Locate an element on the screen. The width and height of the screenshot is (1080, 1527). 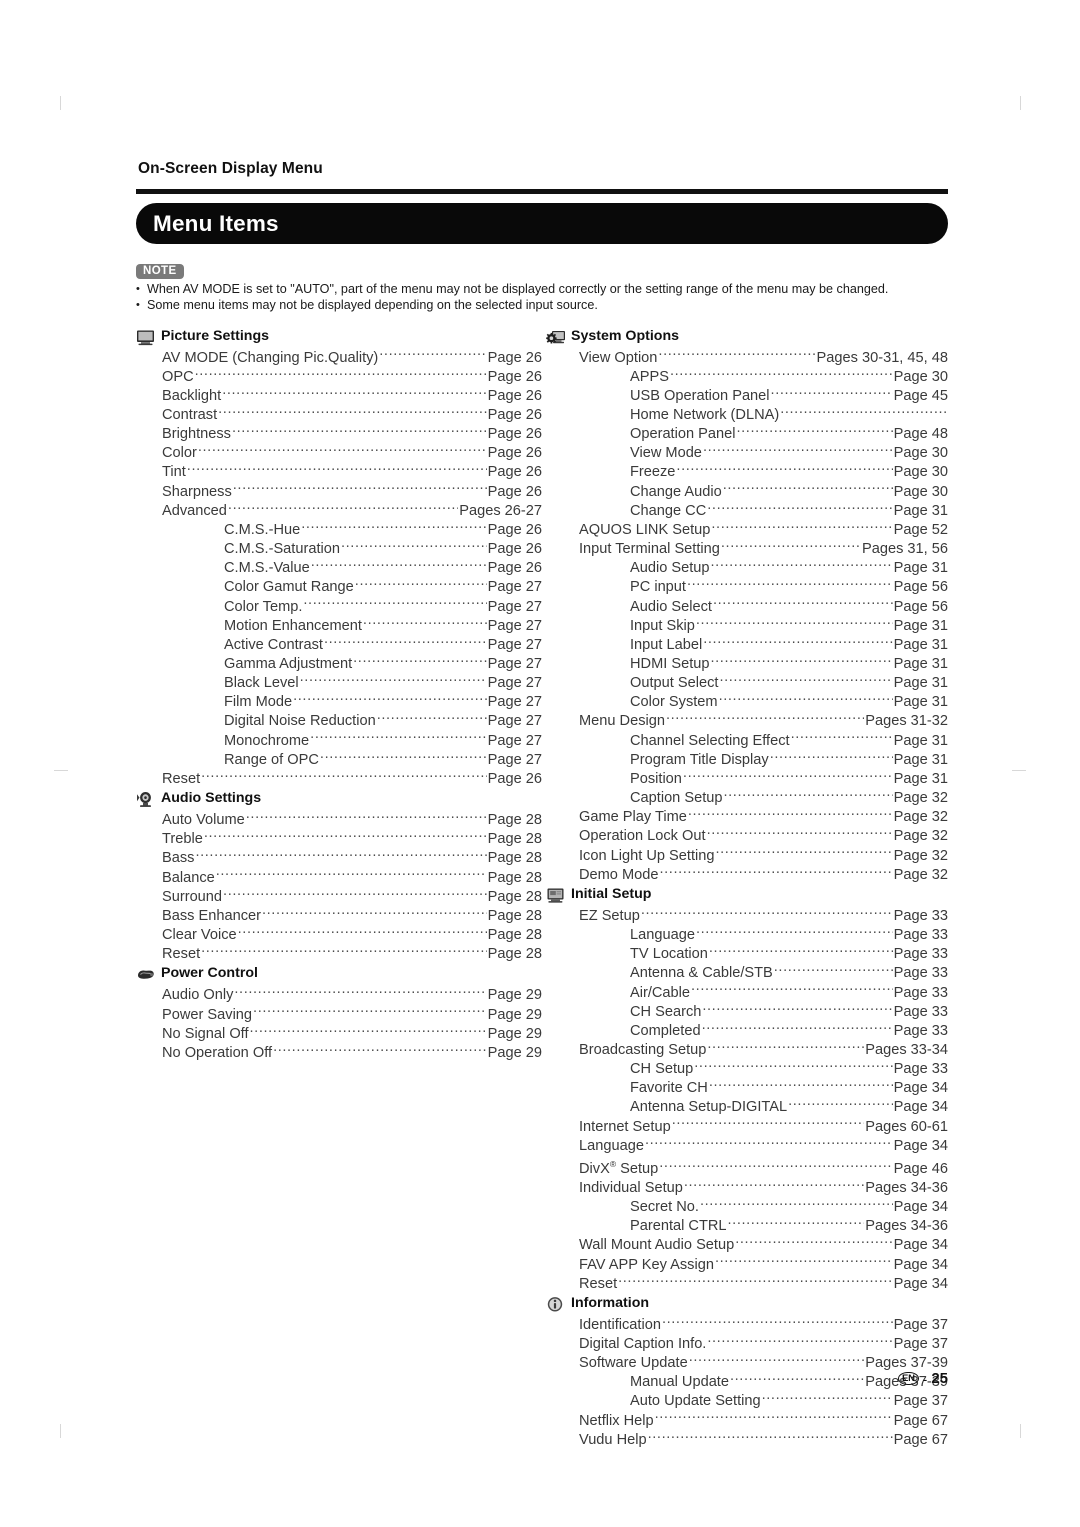
toc-entry: Black Level Page 27 is located at coordinates (339, 682).